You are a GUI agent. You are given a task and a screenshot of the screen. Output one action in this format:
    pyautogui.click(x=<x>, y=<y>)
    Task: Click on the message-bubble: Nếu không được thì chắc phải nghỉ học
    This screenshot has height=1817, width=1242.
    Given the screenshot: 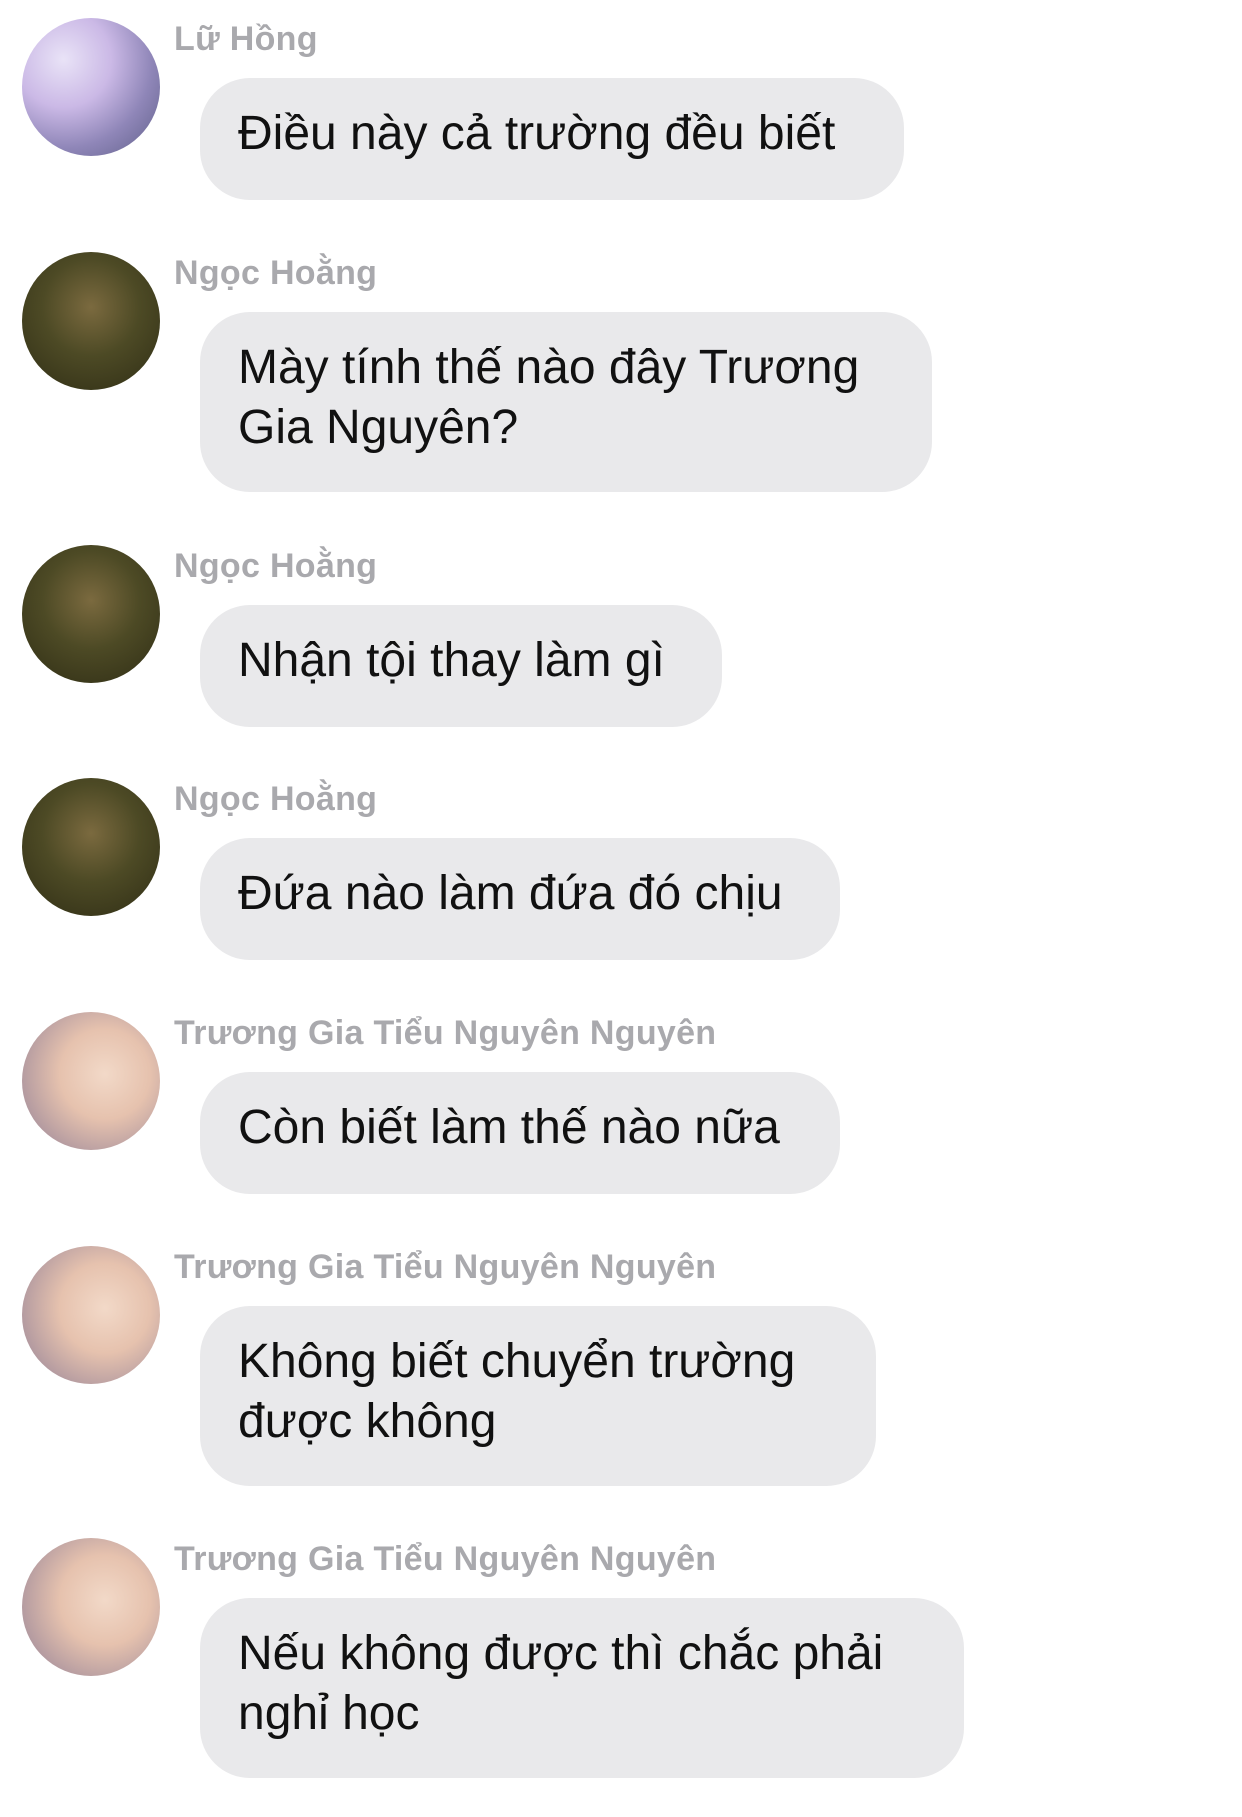 What is the action you would take?
    pyautogui.click(x=582, y=1688)
    